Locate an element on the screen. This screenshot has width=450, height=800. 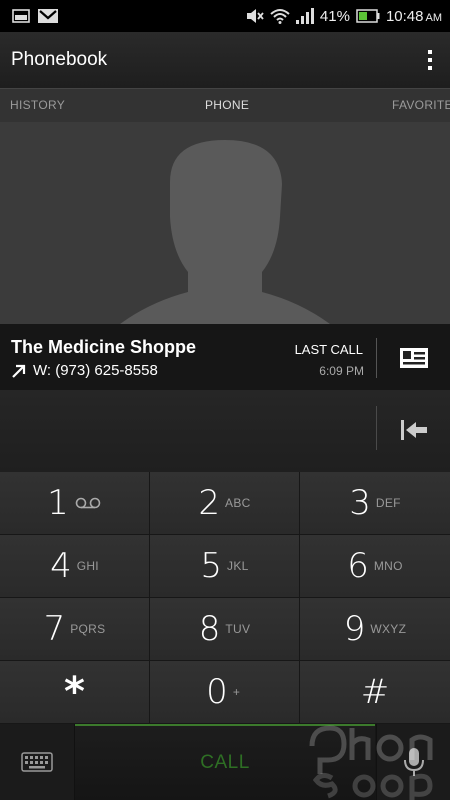
key-digit: 1 is located at coordinates (58, 503).